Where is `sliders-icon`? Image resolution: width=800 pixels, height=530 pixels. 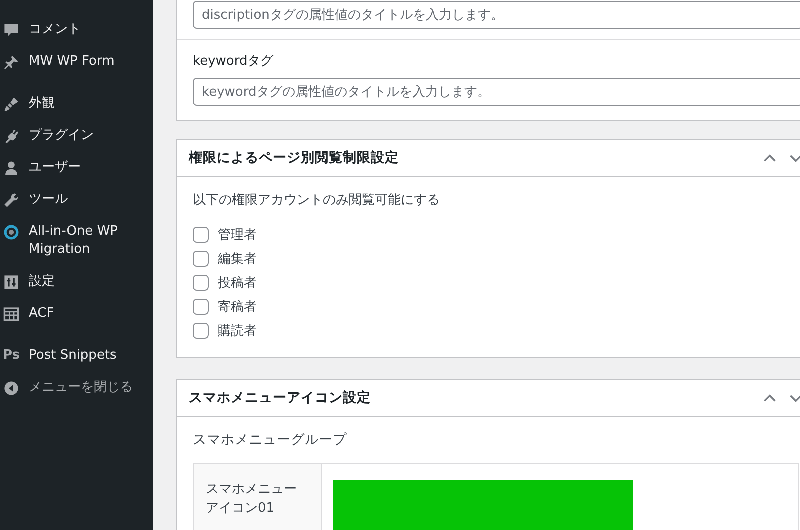
sliders-icon is located at coordinates (11, 282).